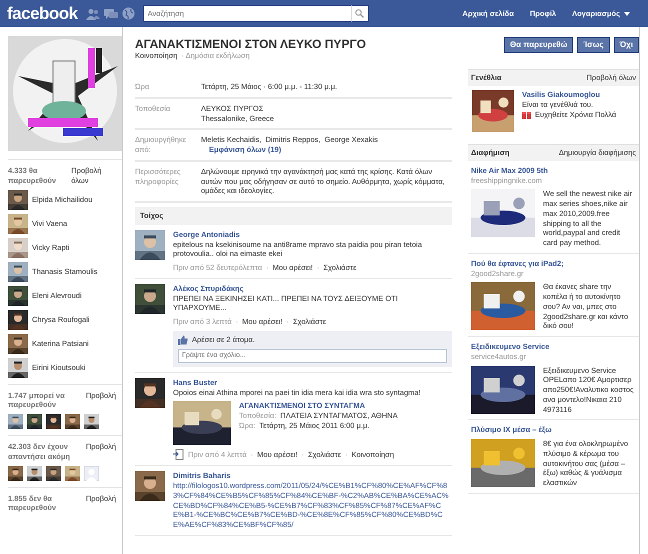 This screenshot has width=648, height=554. I want to click on logo: facebook, so click(43, 13).